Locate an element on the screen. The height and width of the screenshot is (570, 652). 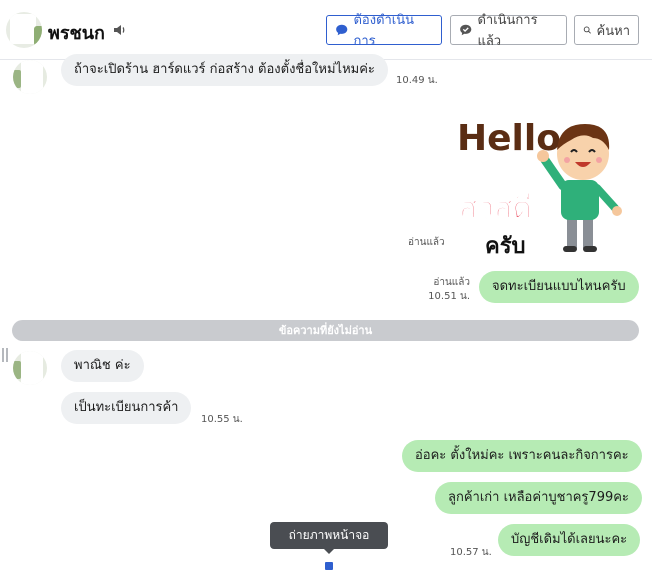
speaker-icon is located at coordinates (120, 30).